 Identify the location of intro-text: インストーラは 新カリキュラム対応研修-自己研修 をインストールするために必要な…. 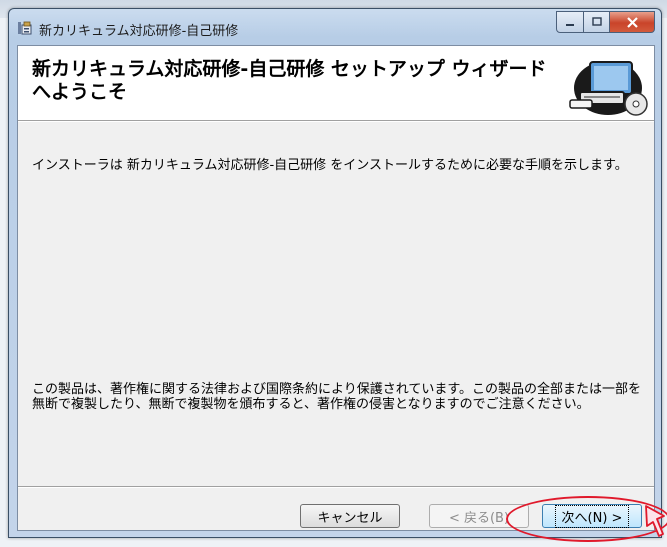
(330, 165).